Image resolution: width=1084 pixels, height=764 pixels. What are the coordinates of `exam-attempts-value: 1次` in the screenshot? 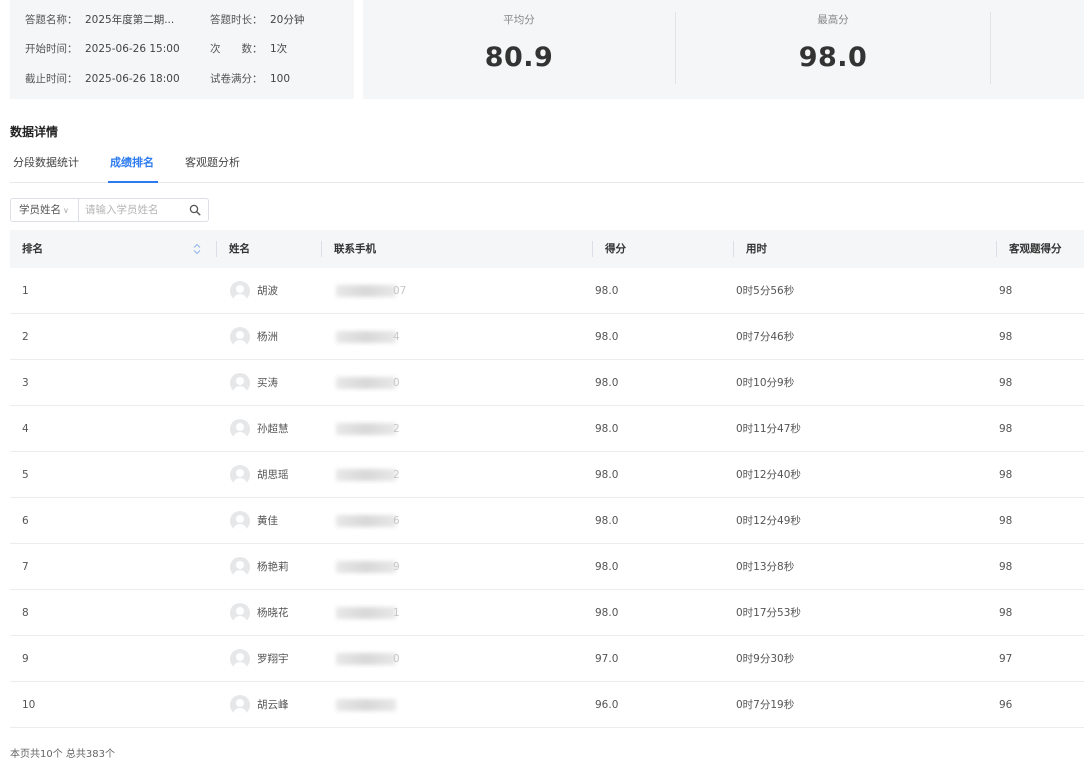 It's located at (279, 49).